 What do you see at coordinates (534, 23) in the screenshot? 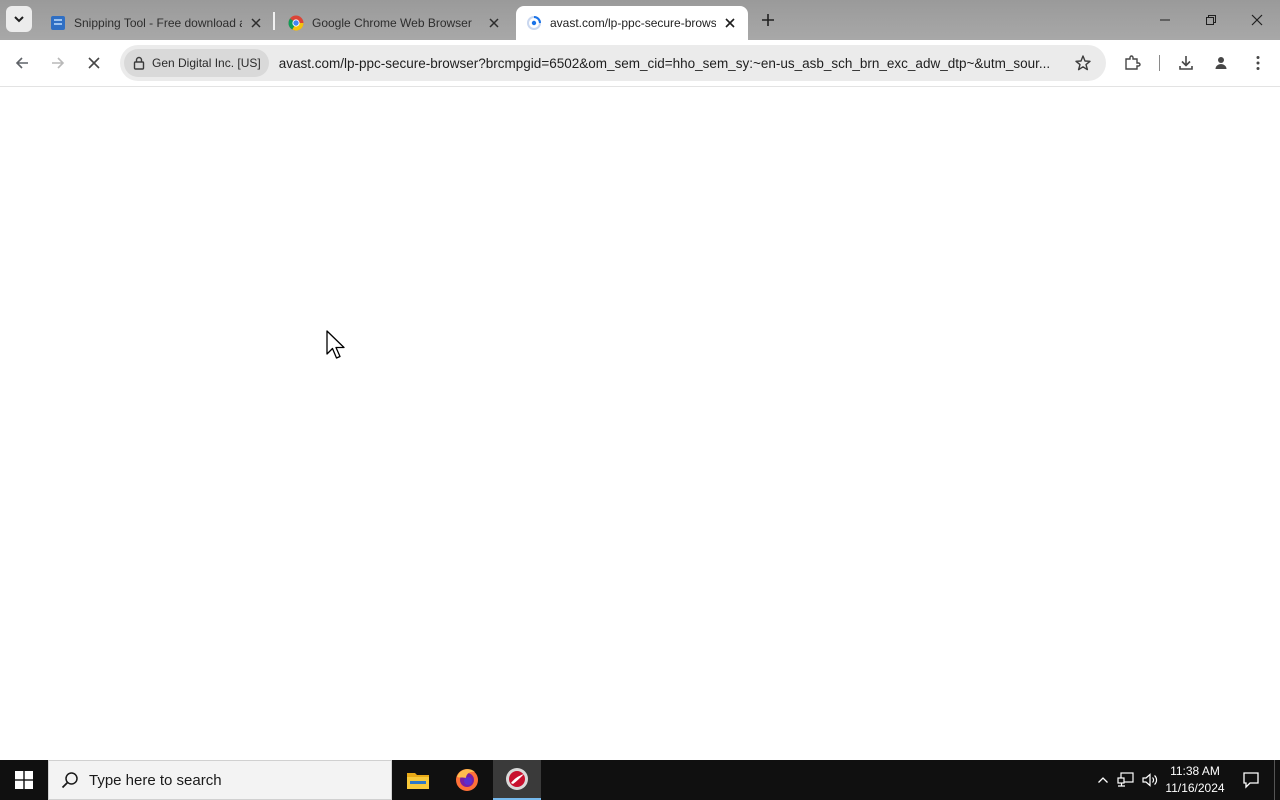
I see `loading-spinner-icon` at bounding box center [534, 23].